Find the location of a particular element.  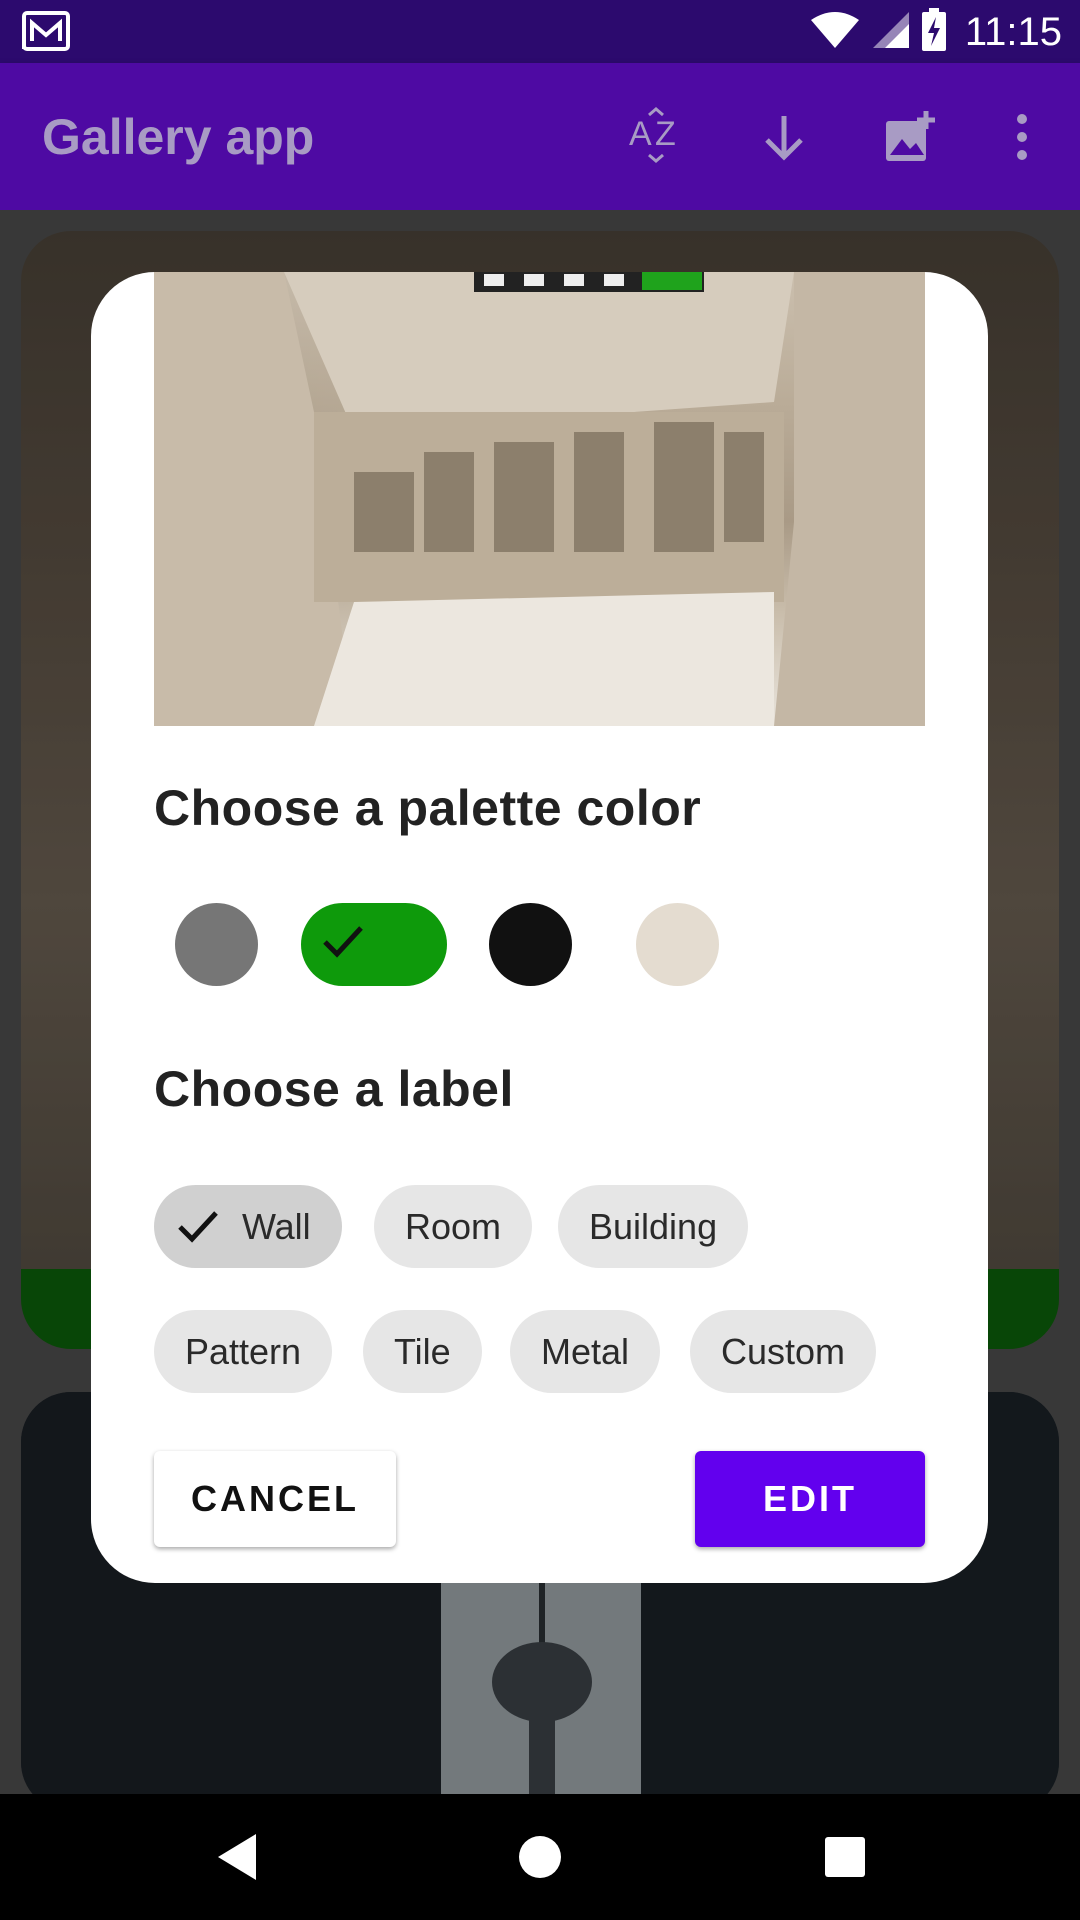

recents-icon is located at coordinates (845, 1857).